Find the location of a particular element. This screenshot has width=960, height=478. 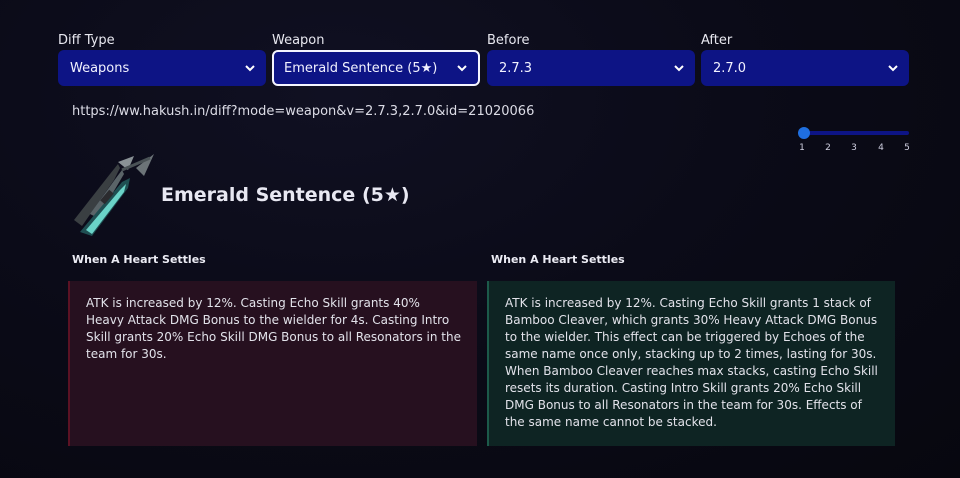

weapon-title: Emerald Sentence (5★) is located at coordinates (285, 195).